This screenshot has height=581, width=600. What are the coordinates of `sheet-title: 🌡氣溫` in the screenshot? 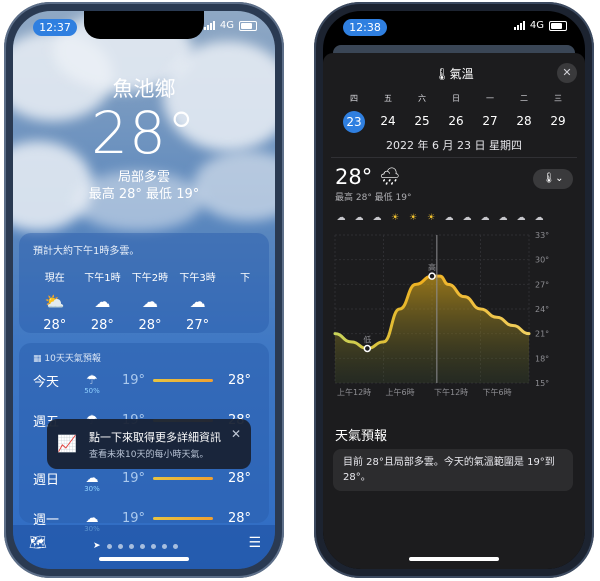 It's located at (454, 74).